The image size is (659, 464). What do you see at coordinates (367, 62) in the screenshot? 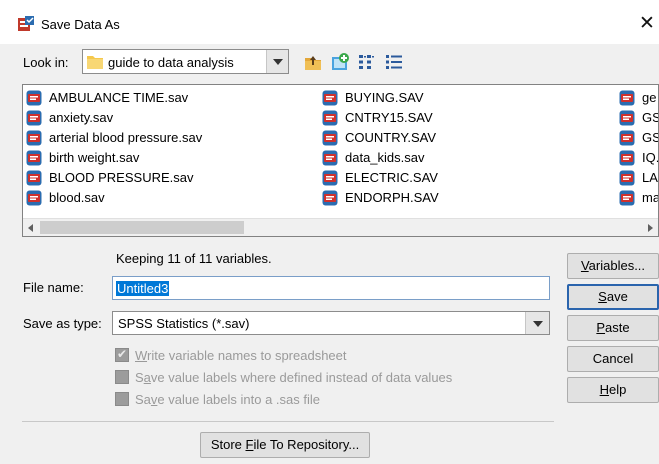
I see `list-view-icon` at bounding box center [367, 62].